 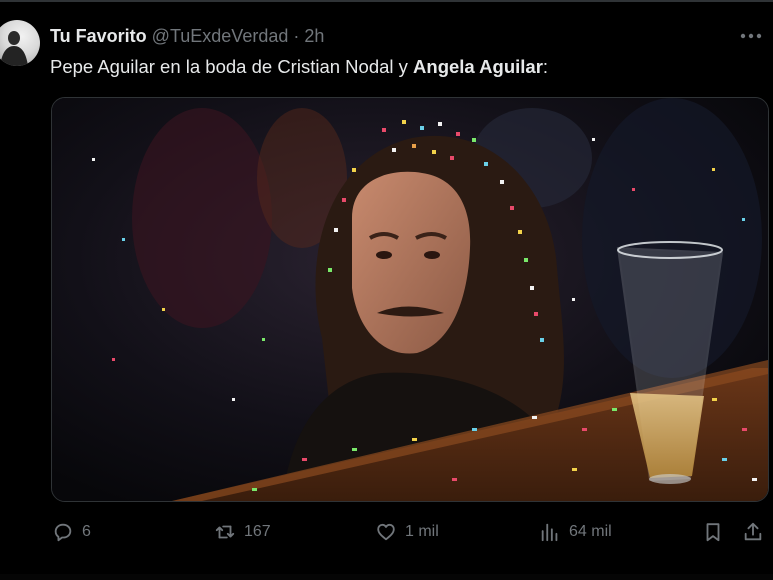 What do you see at coordinates (225, 532) in the screenshot?
I see `retweet-icon` at bounding box center [225, 532].